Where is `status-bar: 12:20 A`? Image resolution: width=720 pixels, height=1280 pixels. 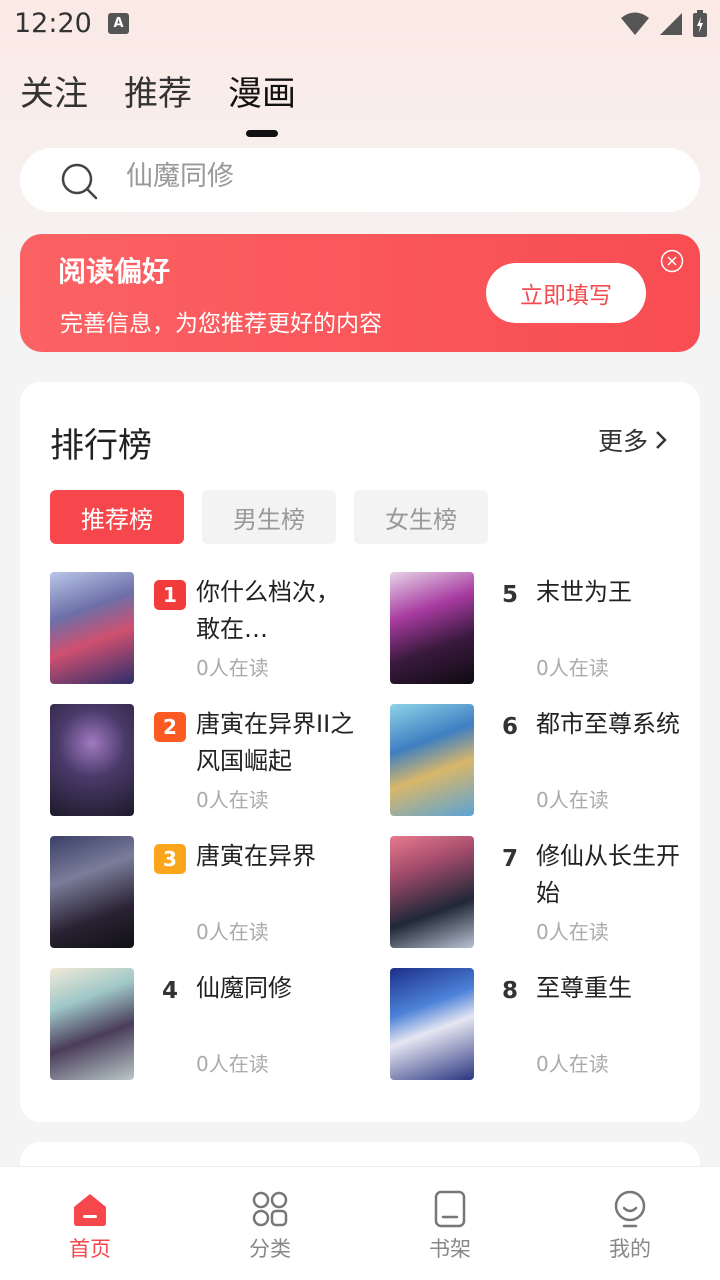
status-bar: 12:20 A is located at coordinates (360, 24).